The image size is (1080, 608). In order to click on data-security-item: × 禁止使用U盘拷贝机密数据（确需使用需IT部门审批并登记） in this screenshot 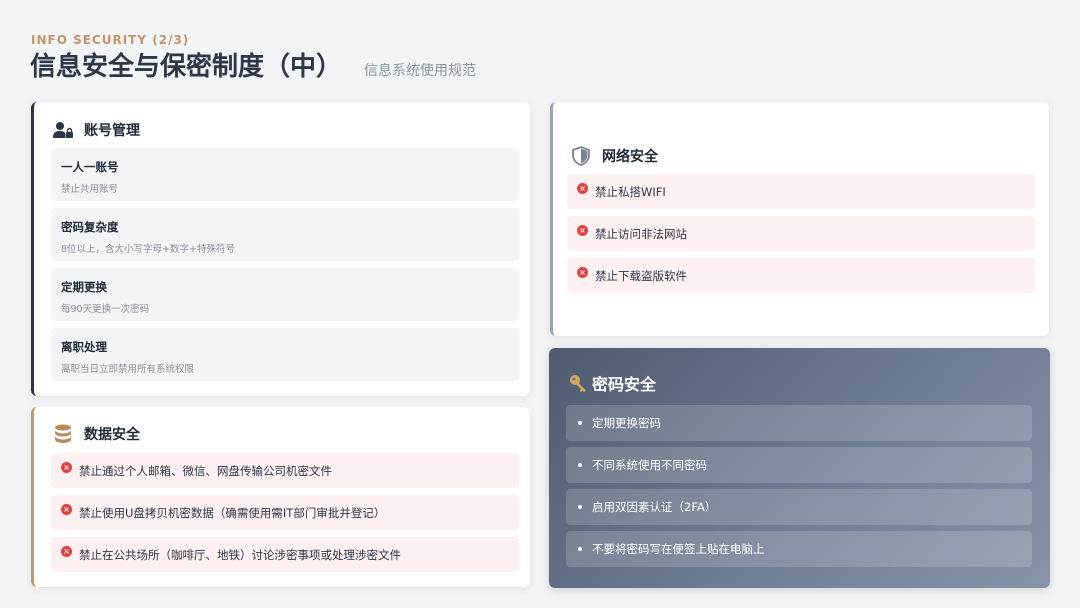, I will do `click(285, 512)`.